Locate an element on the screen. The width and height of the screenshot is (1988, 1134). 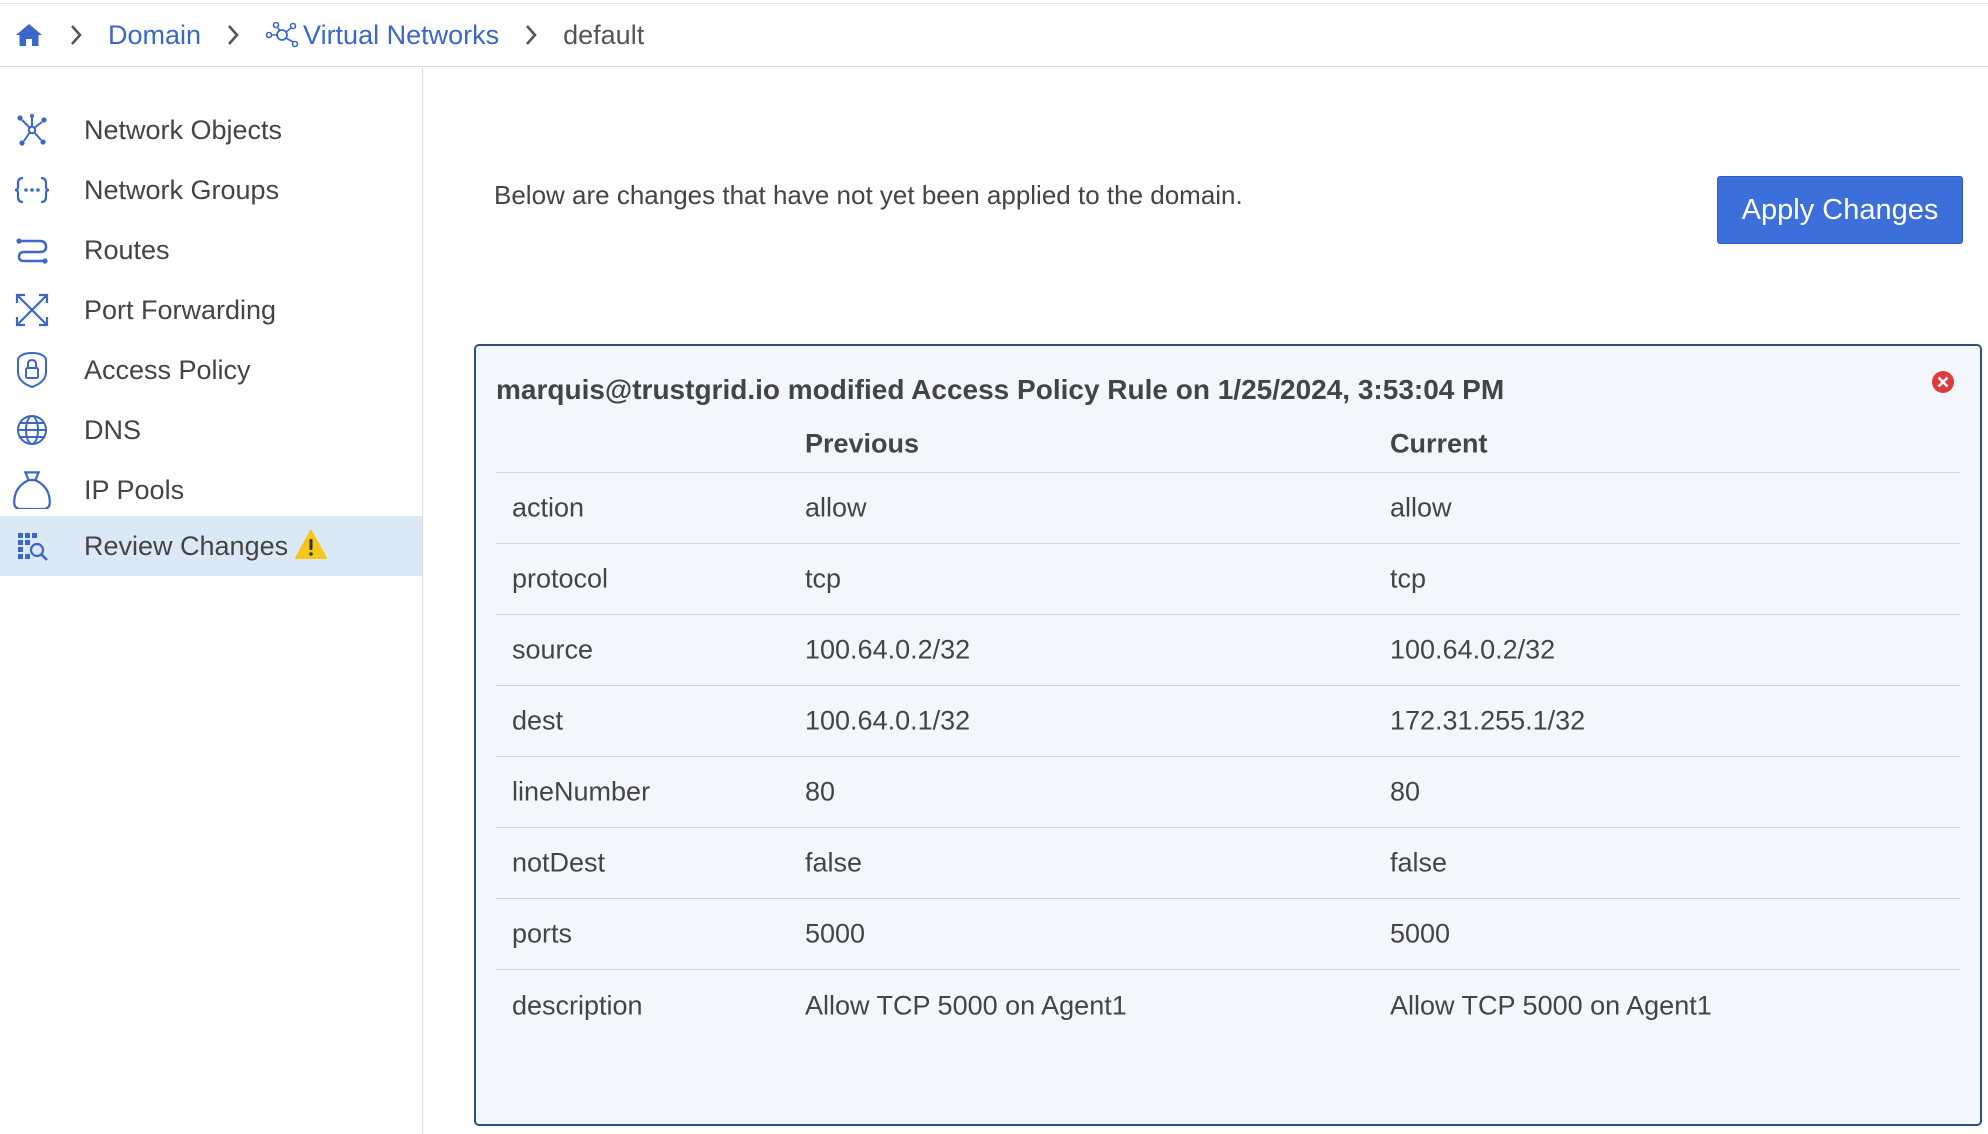
apply-changes-button: Apply Changes is located at coordinates (1840, 210).